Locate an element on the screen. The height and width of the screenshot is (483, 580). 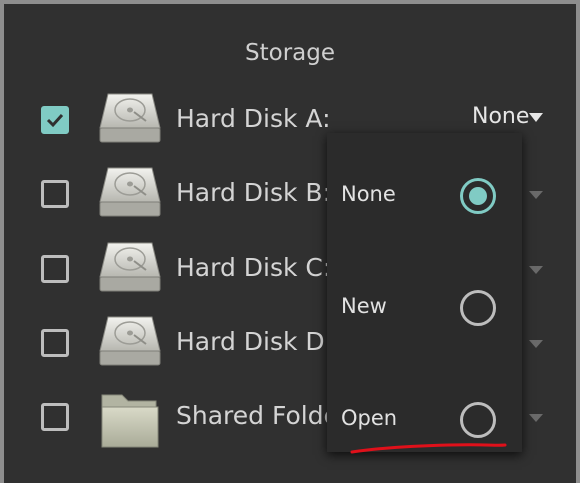
hard-disk-a-label: Hard Disk A: is located at coordinates (253, 118).